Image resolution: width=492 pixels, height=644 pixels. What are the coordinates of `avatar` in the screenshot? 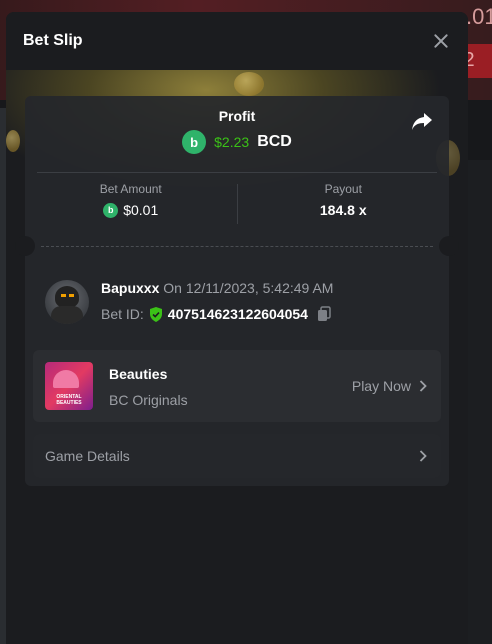 It's located at (67, 302).